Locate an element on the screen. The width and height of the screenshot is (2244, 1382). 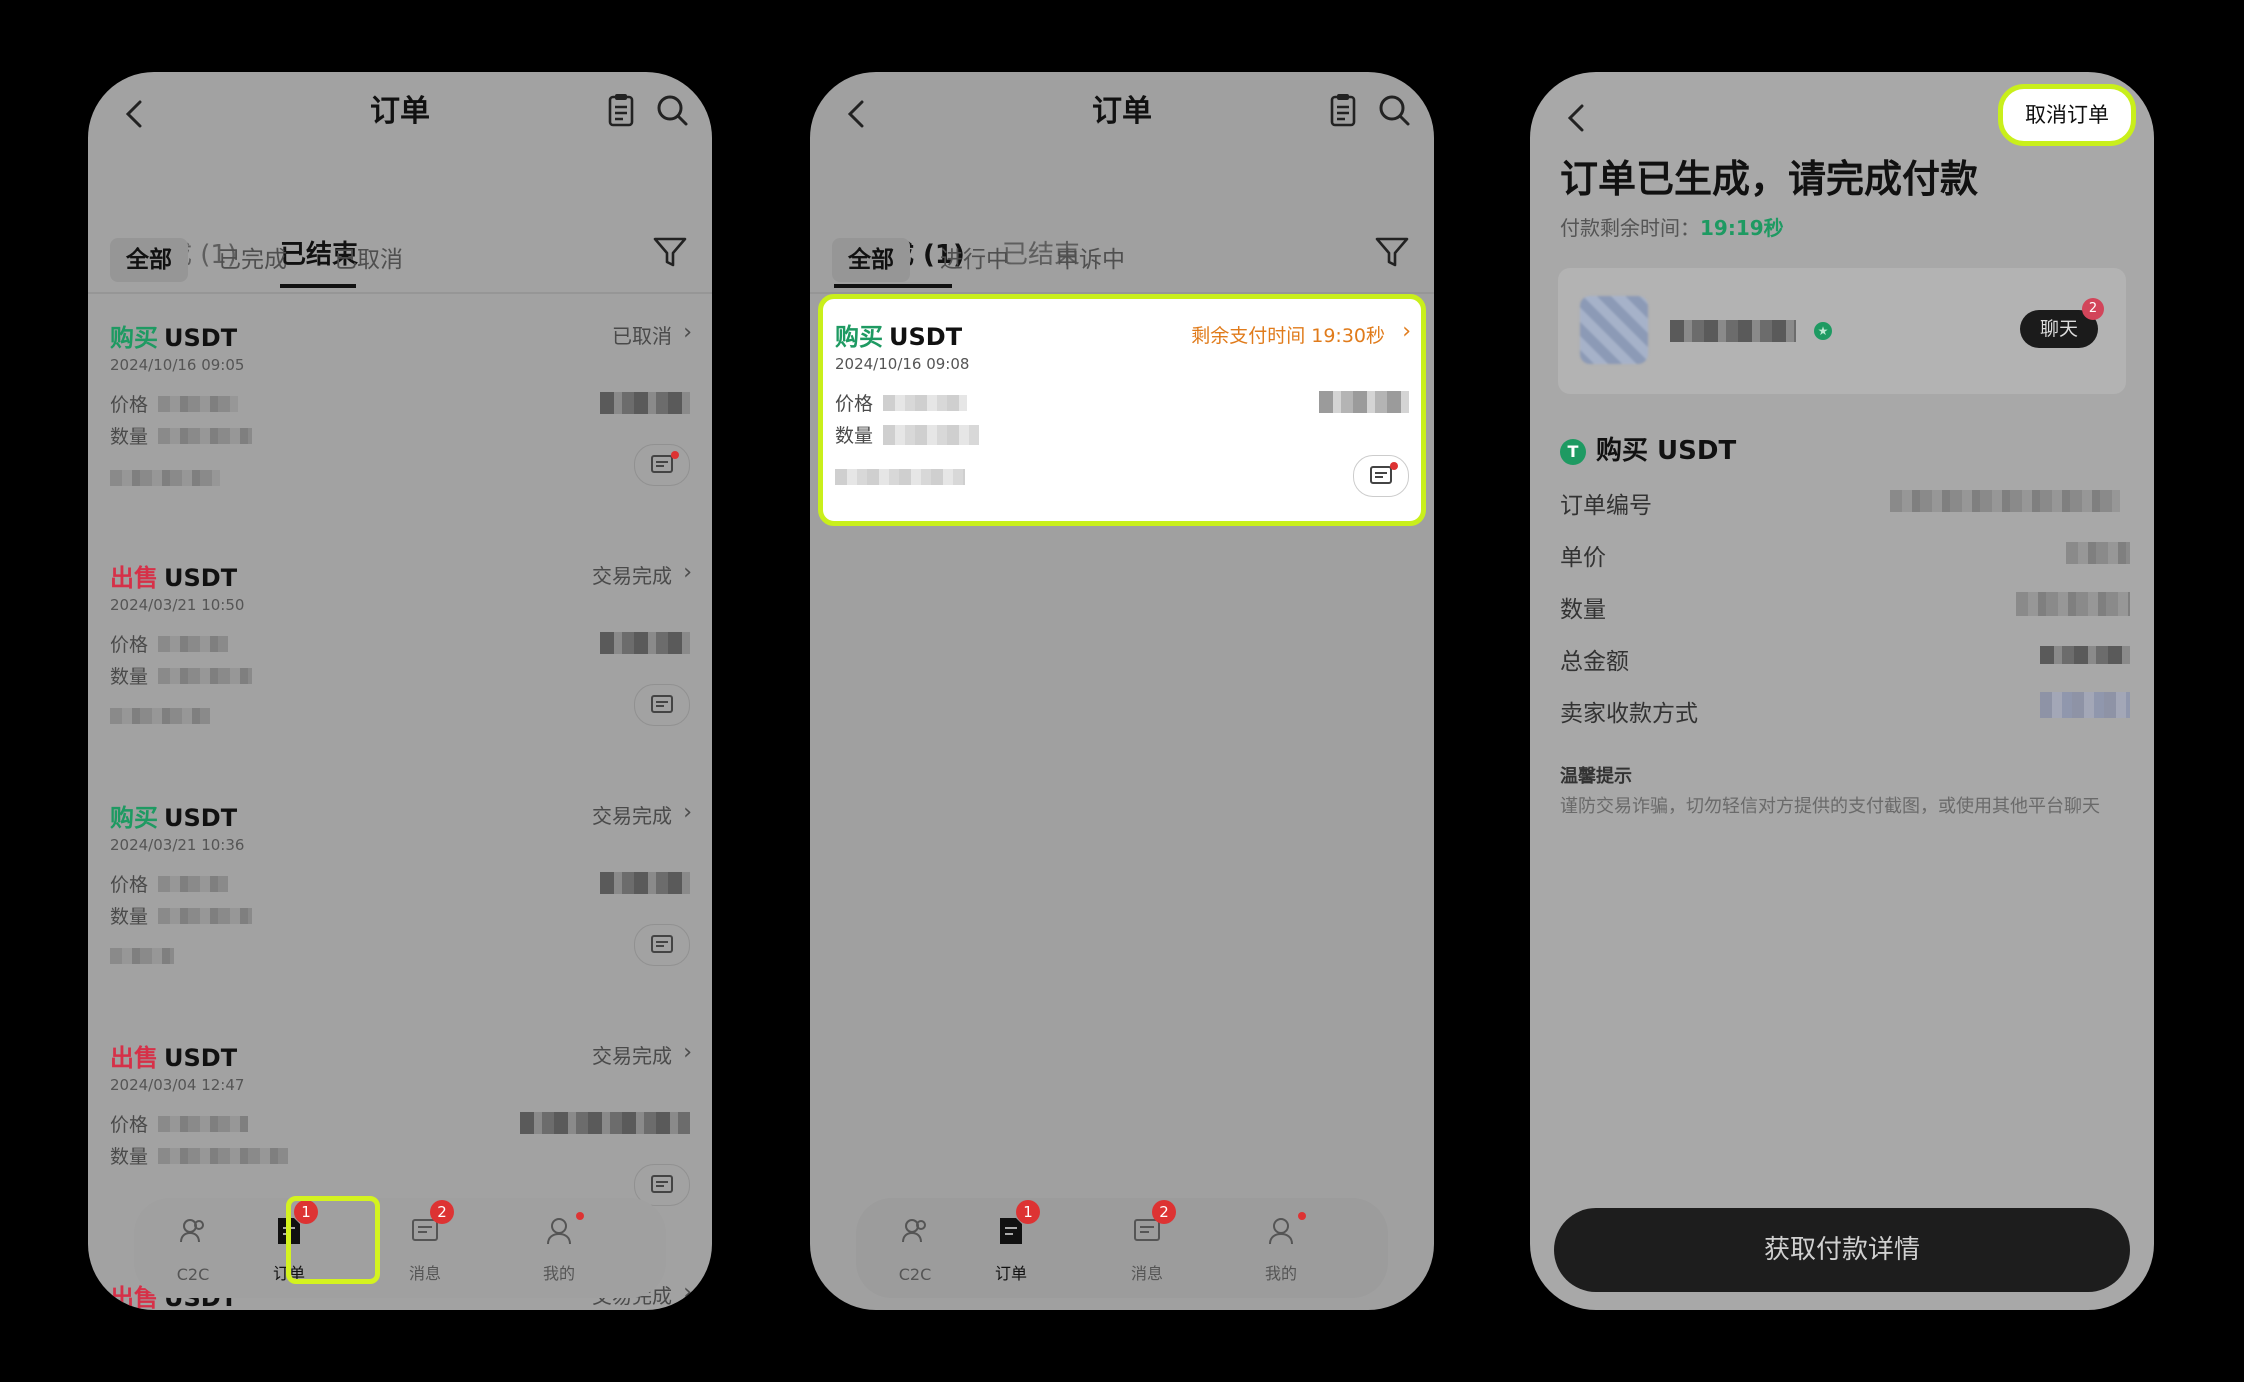
order-type: 购买 USDT is located at coordinates (174, 338).